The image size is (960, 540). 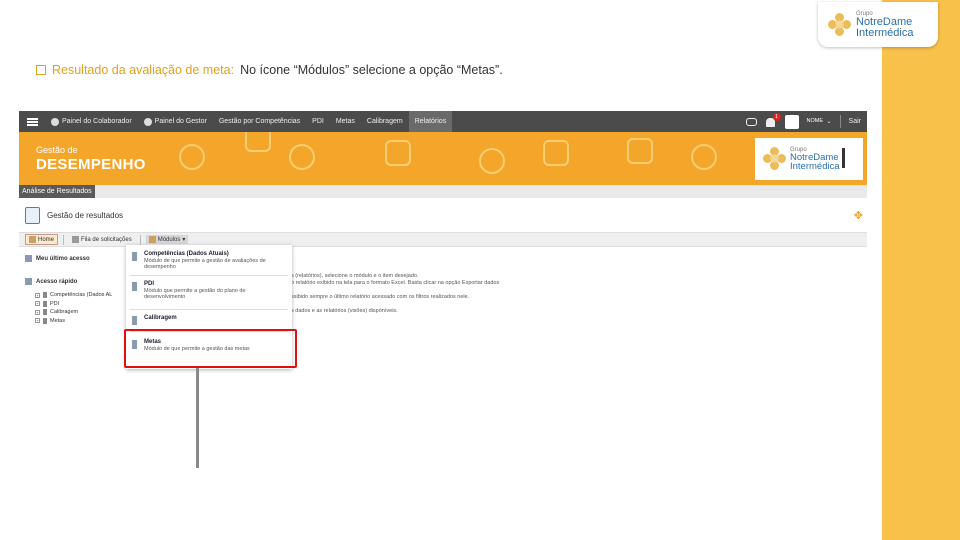 I want to click on tree-item-competencias: + Competências (Dados AL, so click(x=85, y=295).